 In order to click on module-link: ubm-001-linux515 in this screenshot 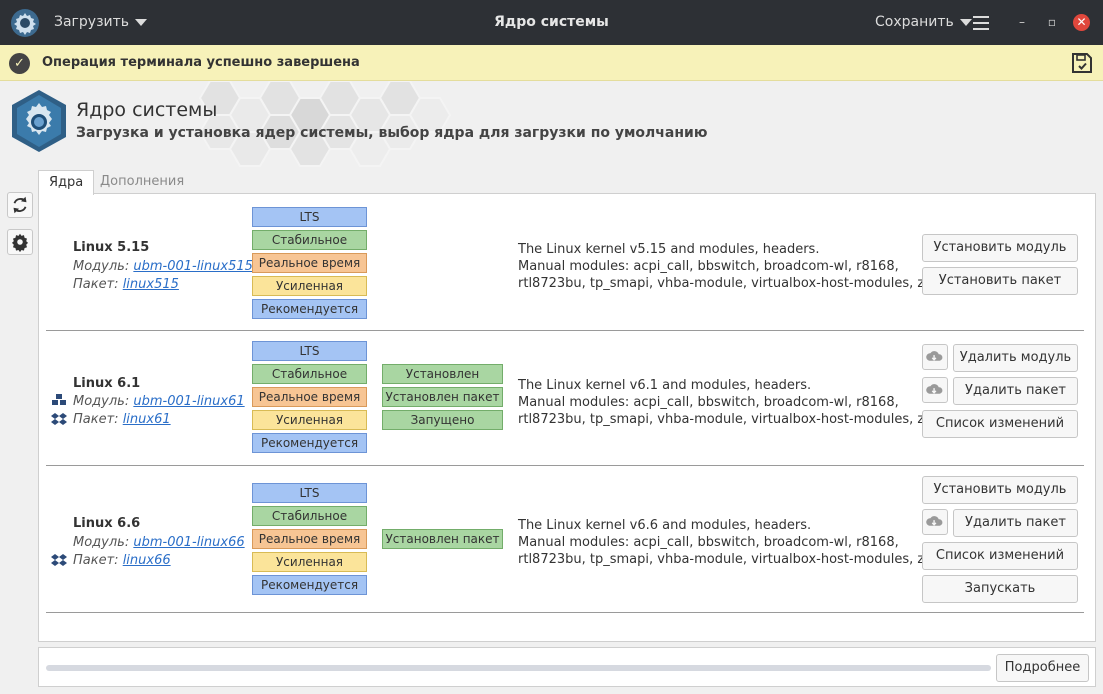, I will do `click(193, 266)`.